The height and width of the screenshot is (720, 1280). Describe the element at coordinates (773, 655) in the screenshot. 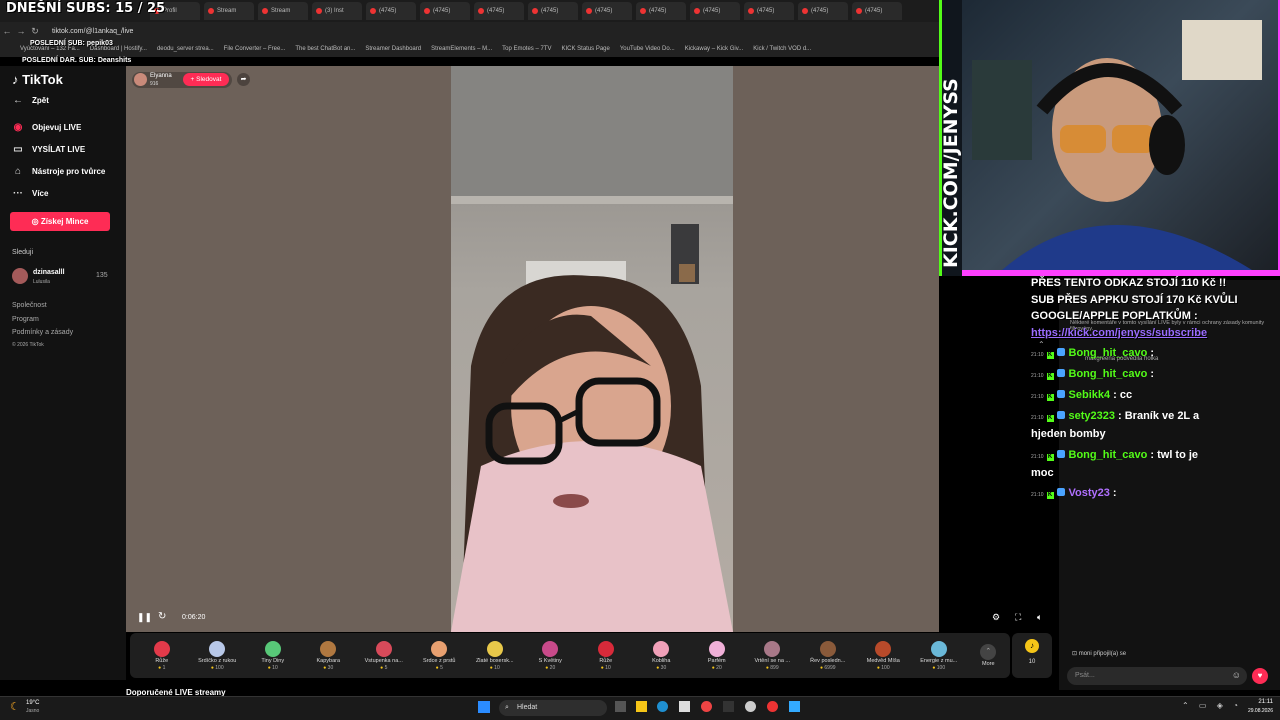

I see `gift-item: Vrtění se na ... ● 899` at that location.